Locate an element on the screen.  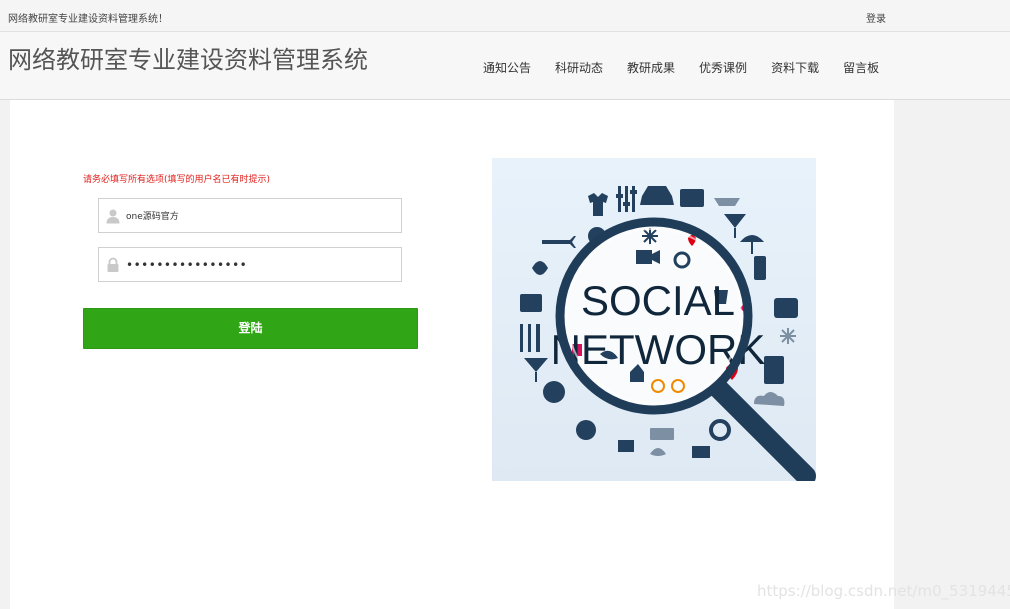
gear-icon is located at coordinates (720, 430).